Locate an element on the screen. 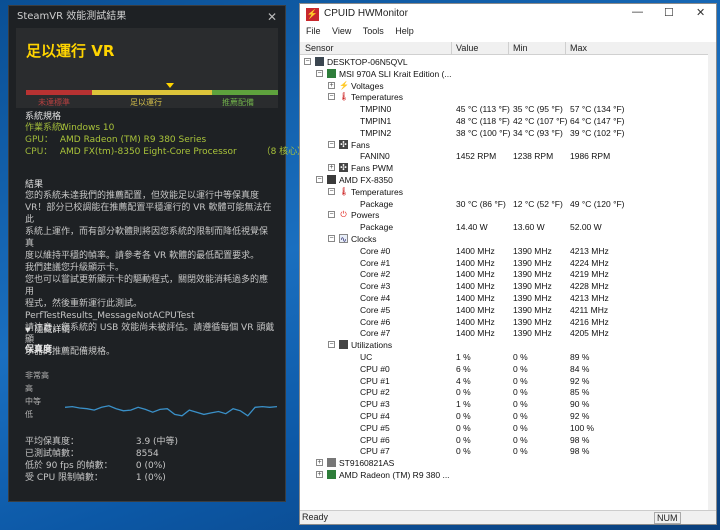 This screenshot has height=530, width=720. sensor-group-row: − AMD FX-8350 is located at coordinates (505, 180).